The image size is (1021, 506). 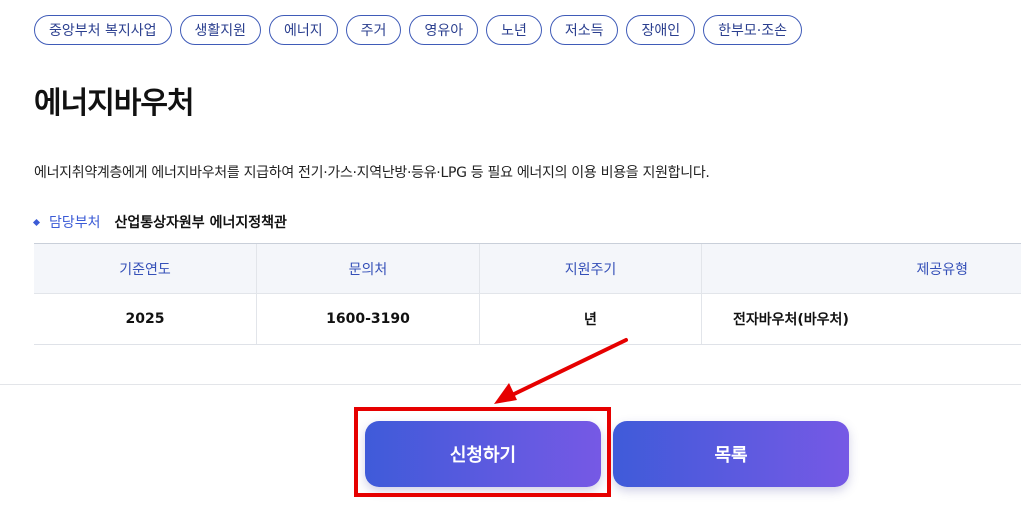 I want to click on pointer-arrow-icon, so click(x=561, y=371).